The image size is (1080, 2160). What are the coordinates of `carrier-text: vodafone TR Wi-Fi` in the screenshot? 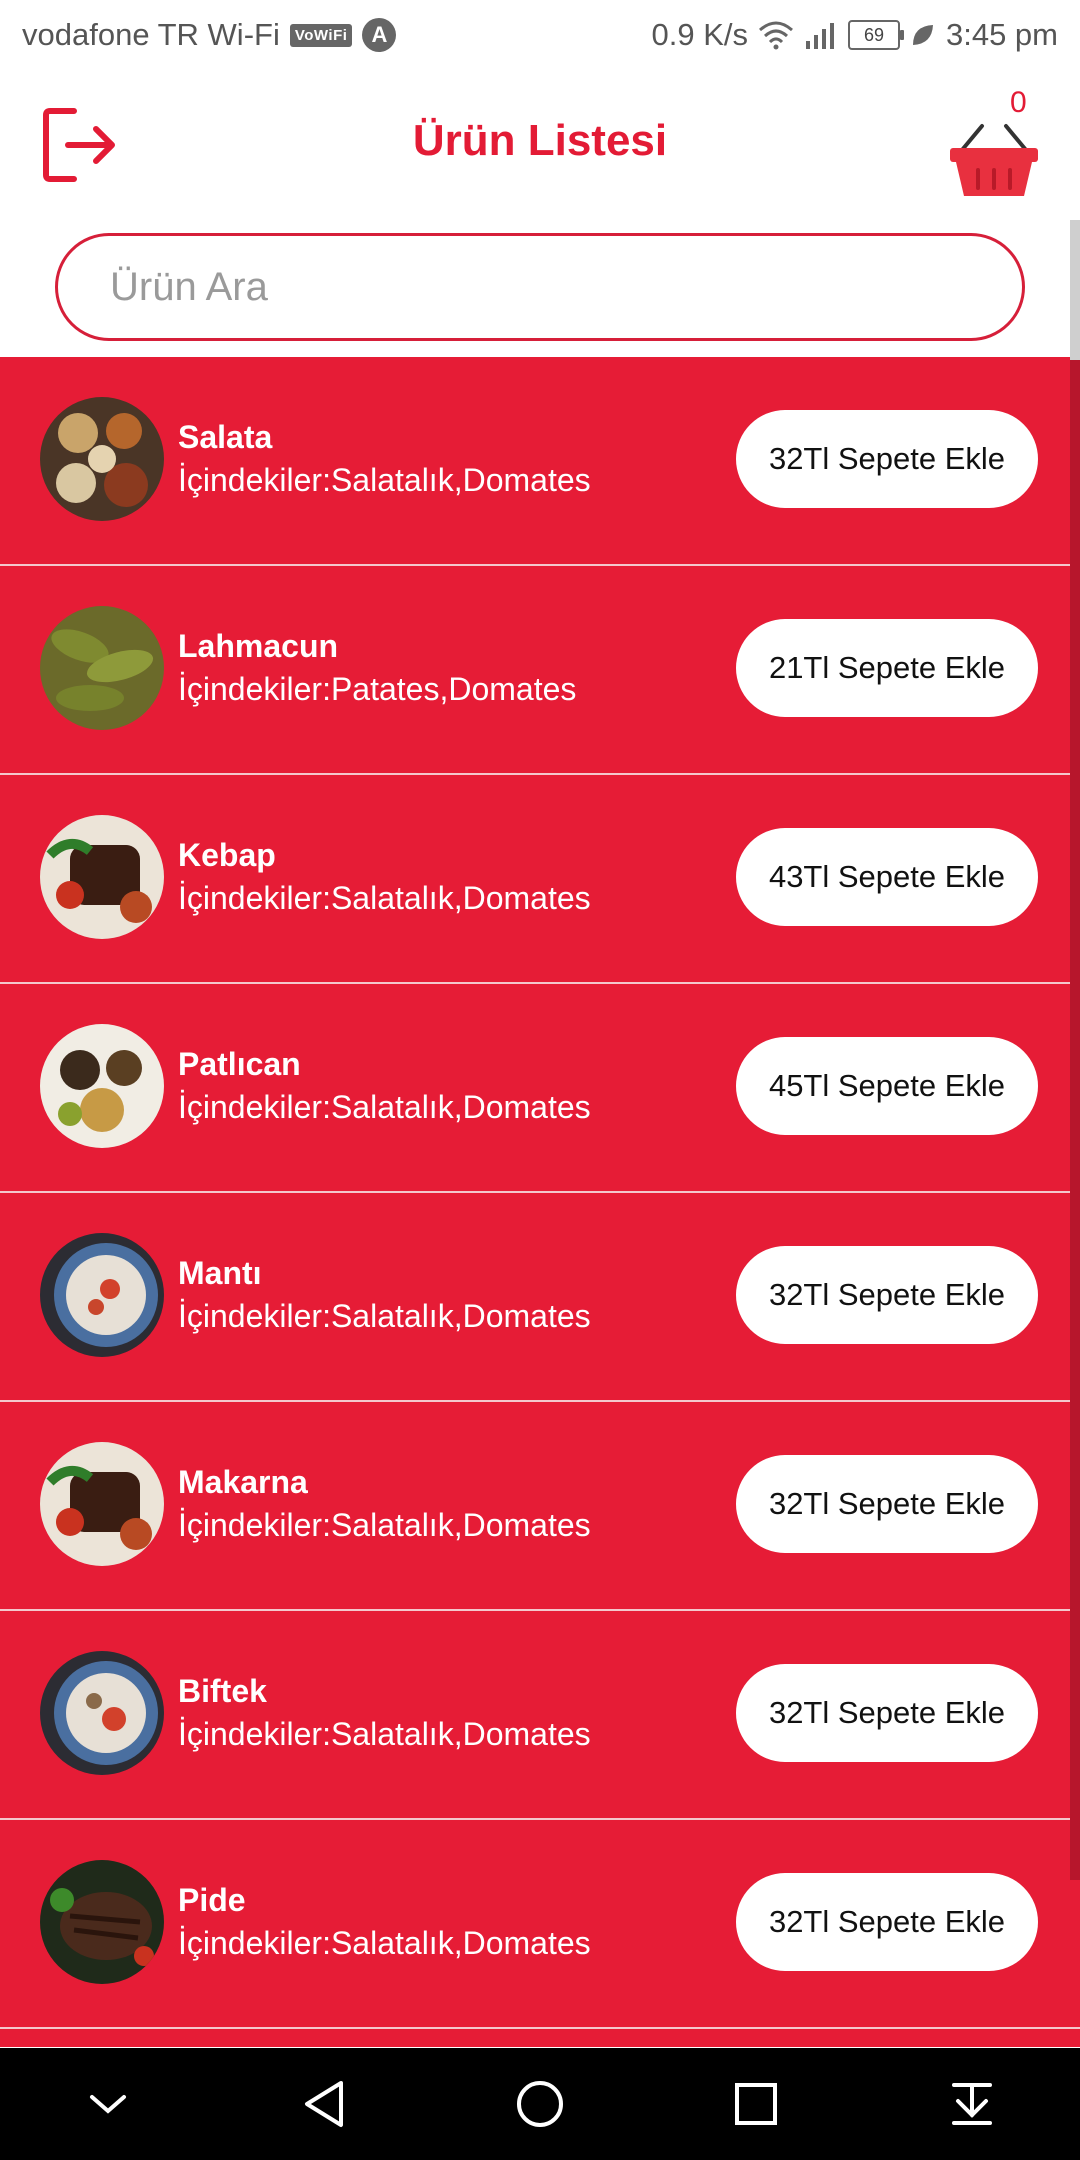 It's located at (151, 34).